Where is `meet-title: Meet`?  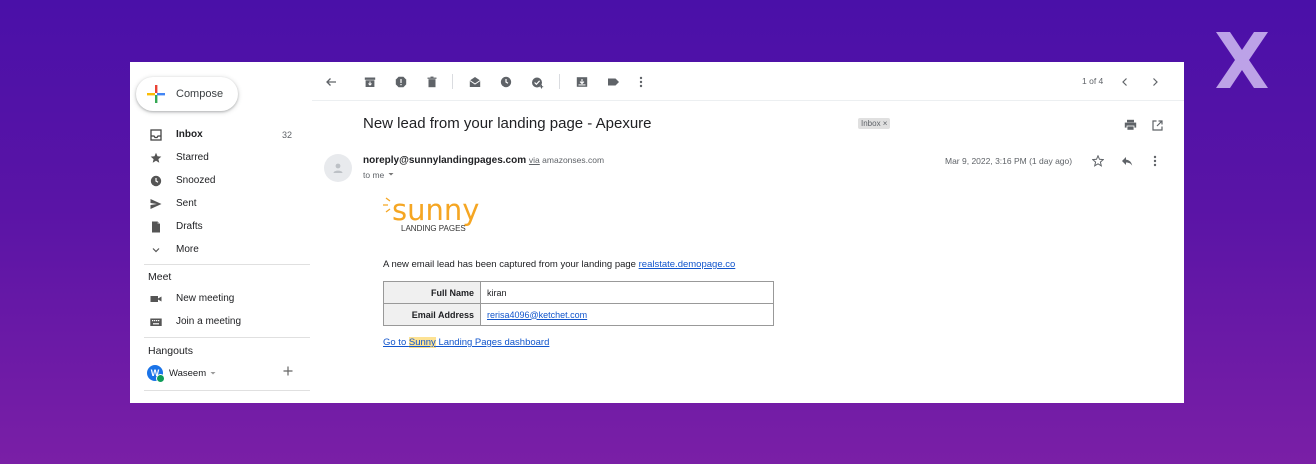 meet-title: Meet is located at coordinates (160, 277).